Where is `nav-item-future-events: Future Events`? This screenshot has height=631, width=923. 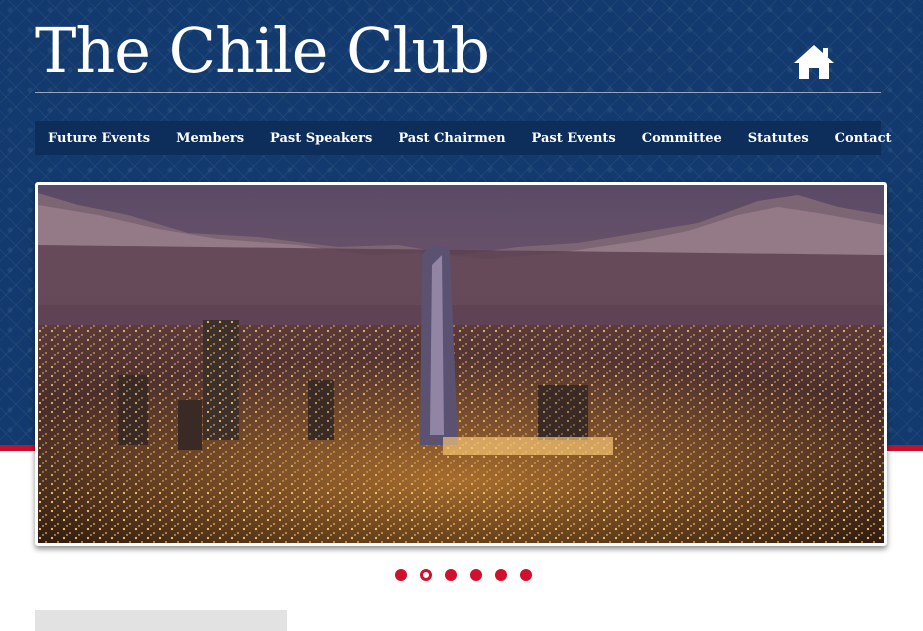
nav-item-future-events: Future Events is located at coordinates (99, 138).